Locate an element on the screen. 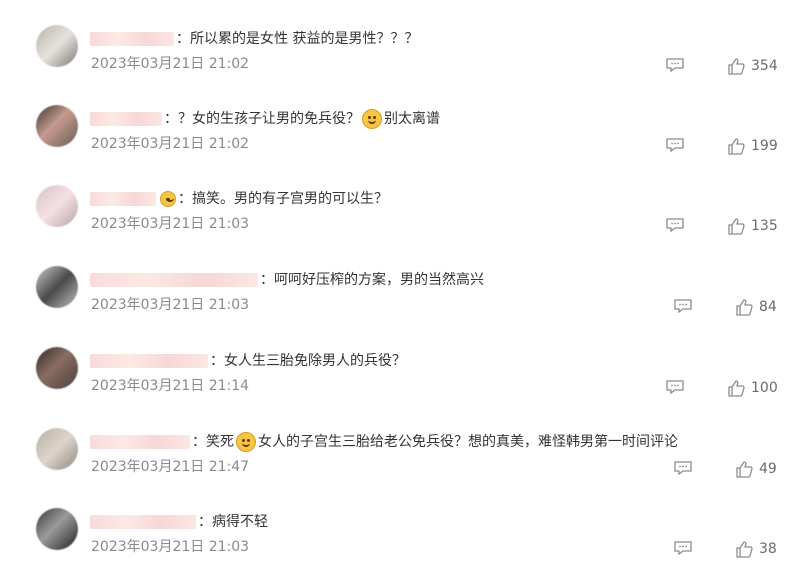 This screenshot has width=812, height=588. like-button: 199 is located at coordinates (752, 146).